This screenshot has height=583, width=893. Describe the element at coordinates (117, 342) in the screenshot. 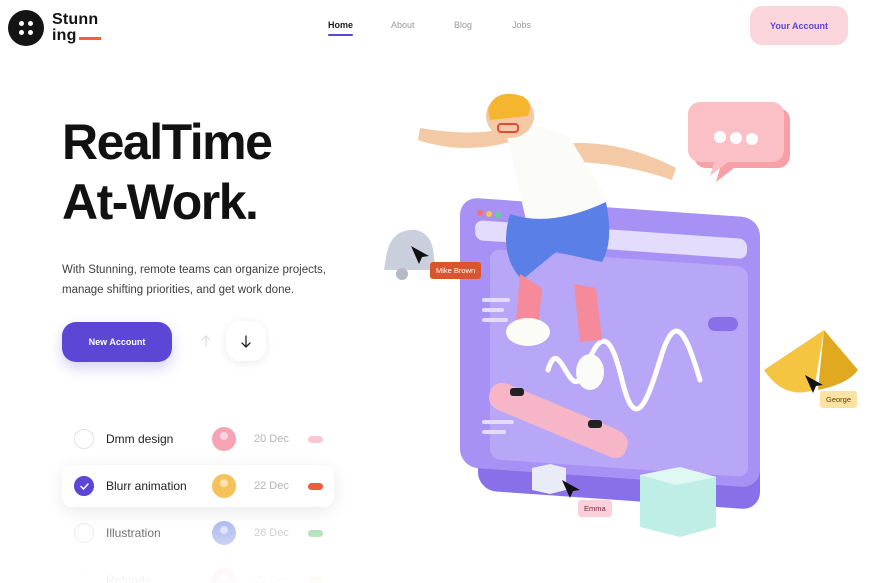

I see `new-account-button: New Account` at that location.